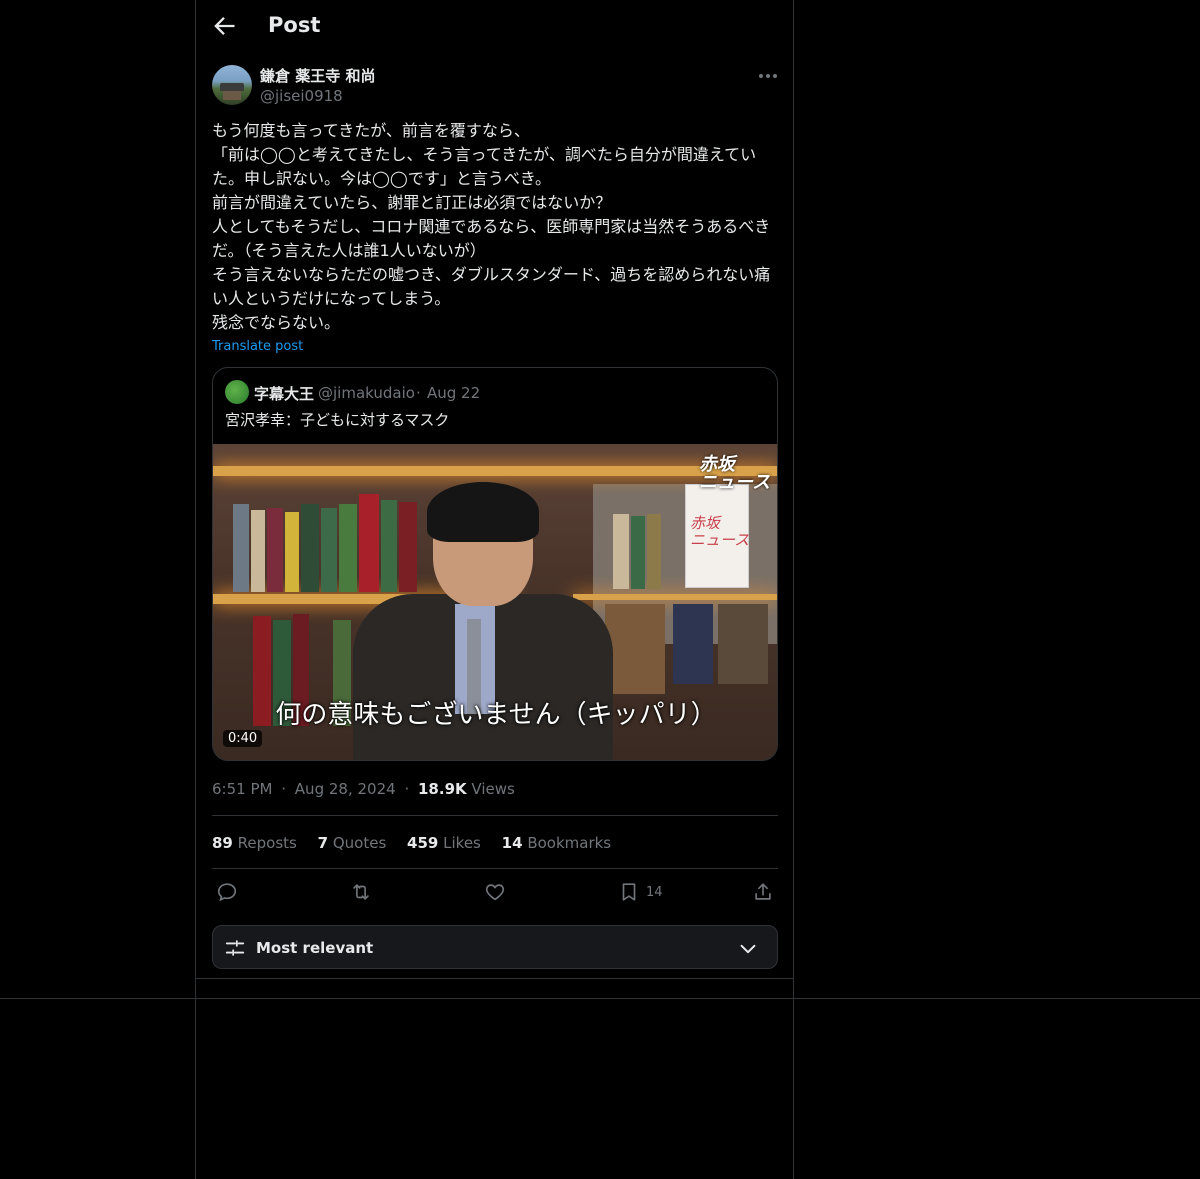 The width and height of the screenshot is (1200, 1179). I want to click on more-options-icon, so click(768, 76).